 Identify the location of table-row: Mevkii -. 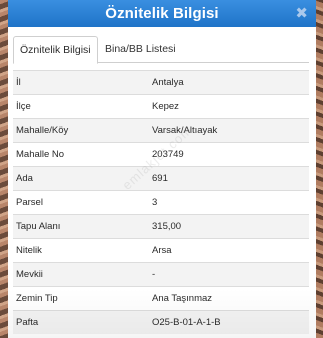
(161, 274).